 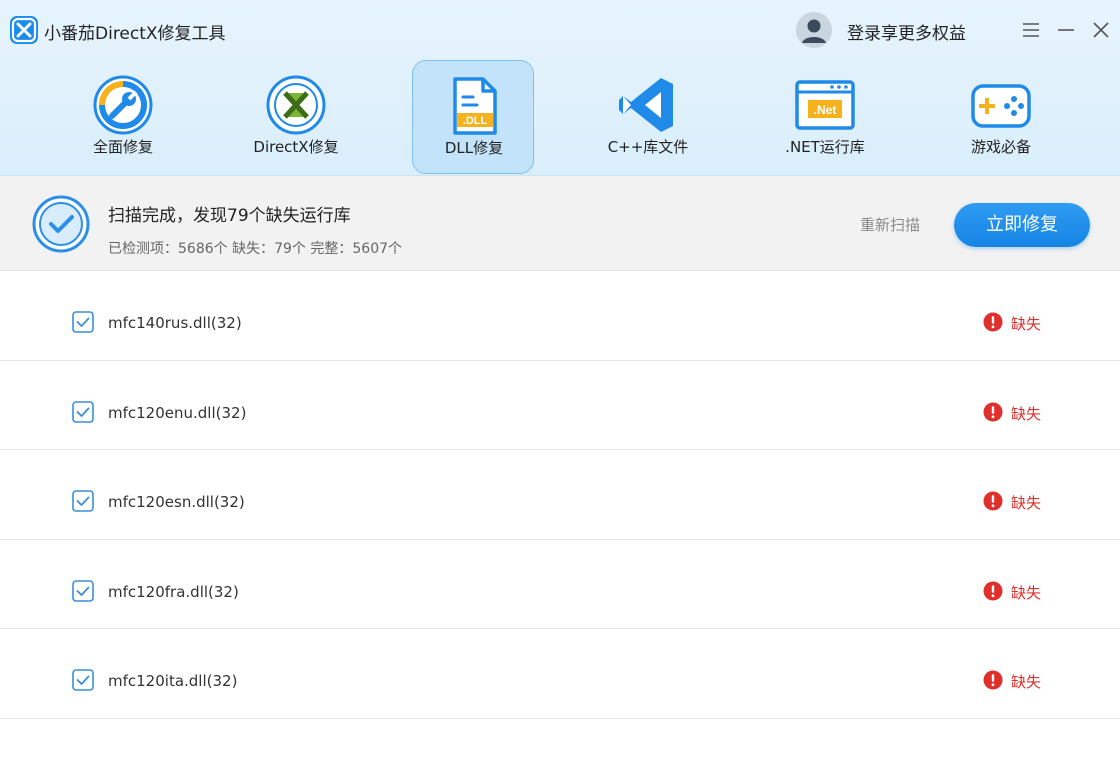 I want to click on tab-label: 游戏必备, so click(x=1000, y=147).